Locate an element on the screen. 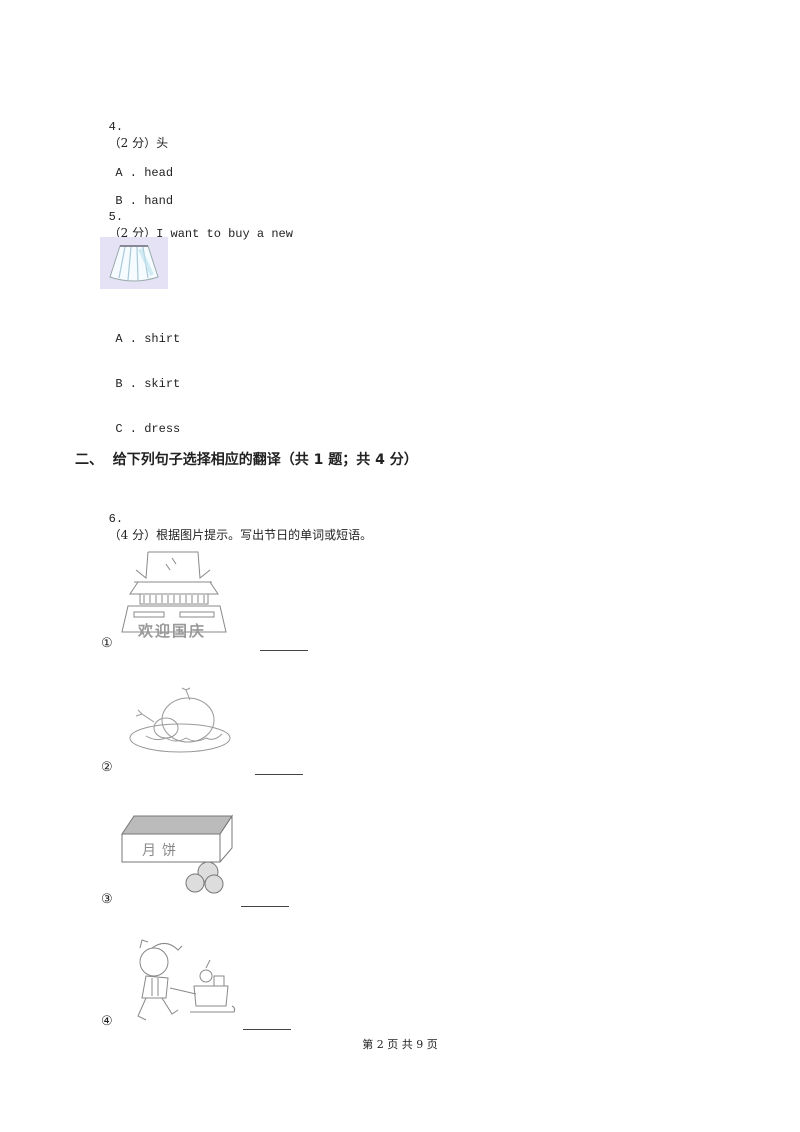 The width and height of the screenshot is (800, 1132). national-day-gate-picture: 欢迎国庆 is located at coordinates (180, 594).